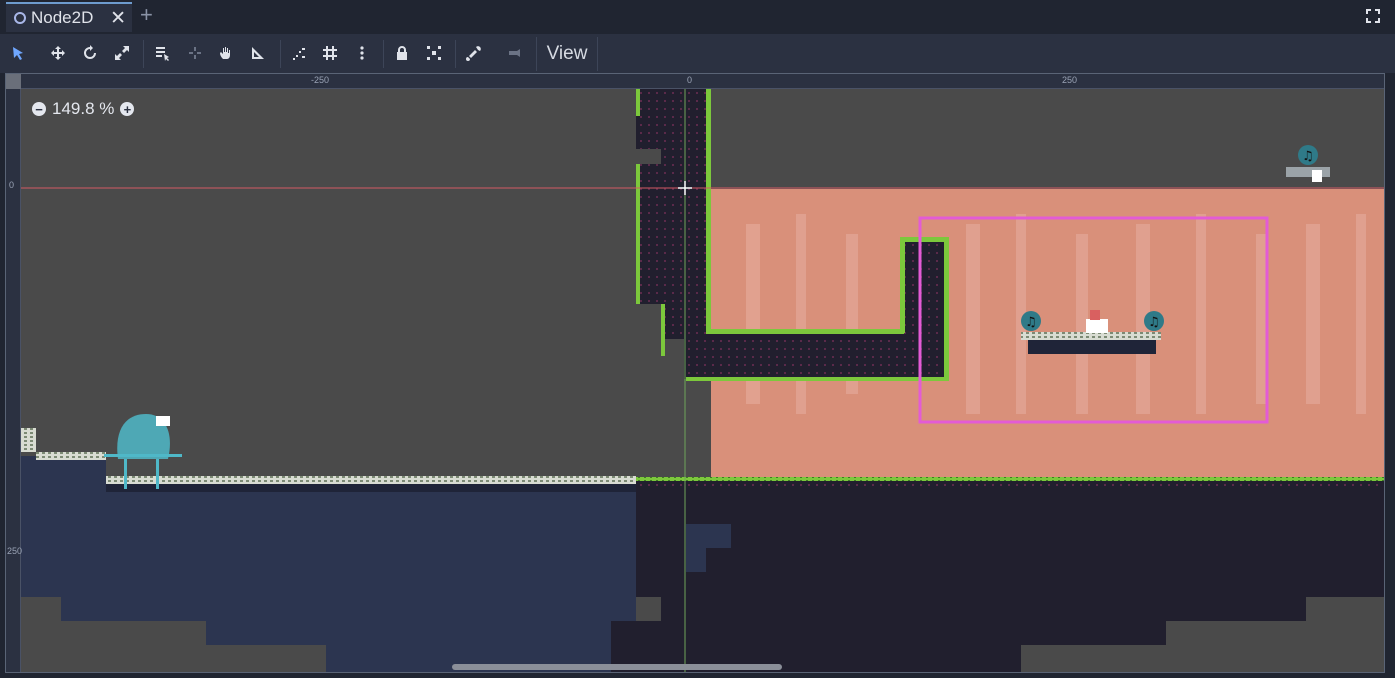 The height and width of the screenshot is (678, 1395). What do you see at coordinates (1373, 16) in the screenshot?
I see `fullscreen-icon` at bounding box center [1373, 16].